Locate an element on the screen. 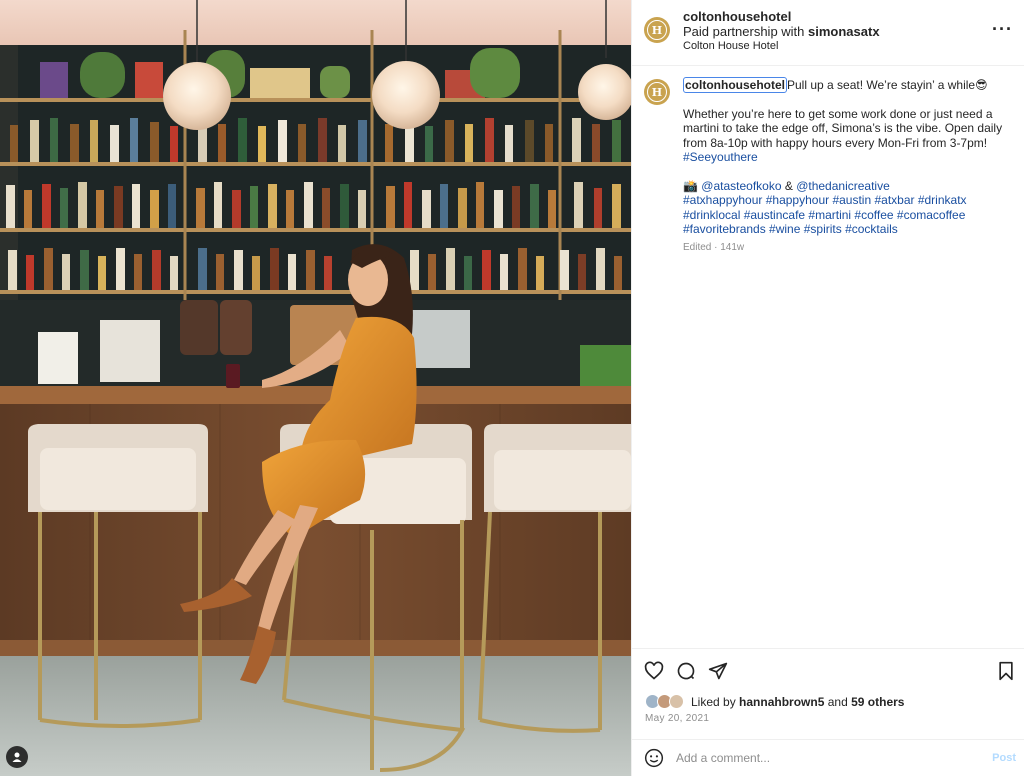  save-button is located at coordinates (1006, 672).